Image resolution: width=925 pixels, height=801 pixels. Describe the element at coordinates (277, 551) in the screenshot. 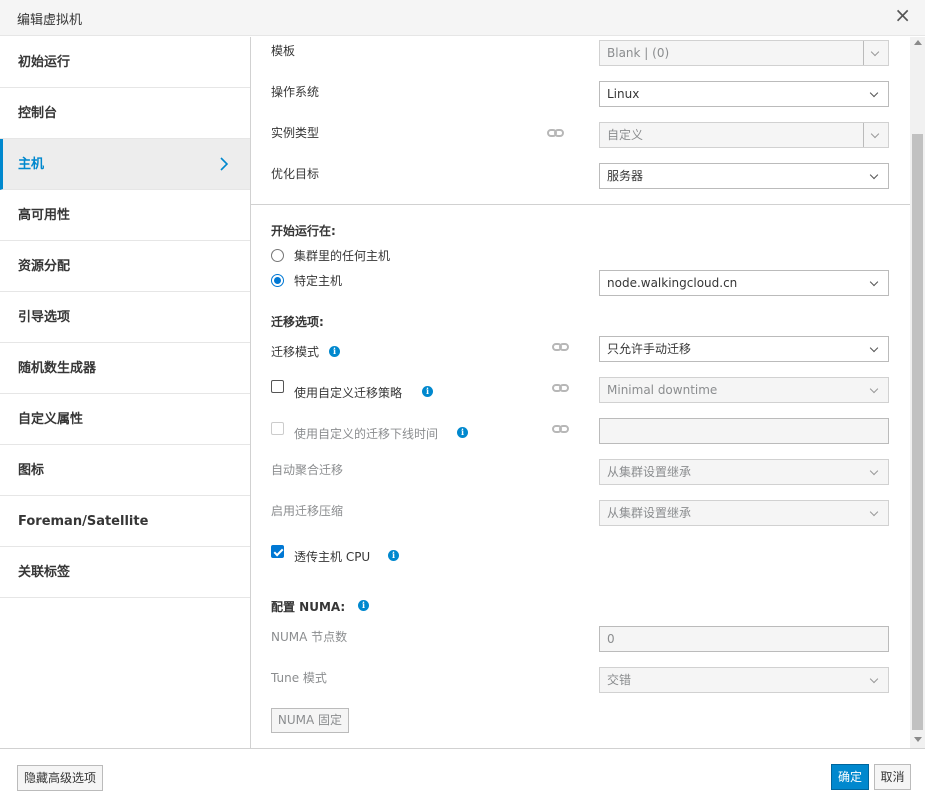

I see `pass-cpu-checkbox` at that location.